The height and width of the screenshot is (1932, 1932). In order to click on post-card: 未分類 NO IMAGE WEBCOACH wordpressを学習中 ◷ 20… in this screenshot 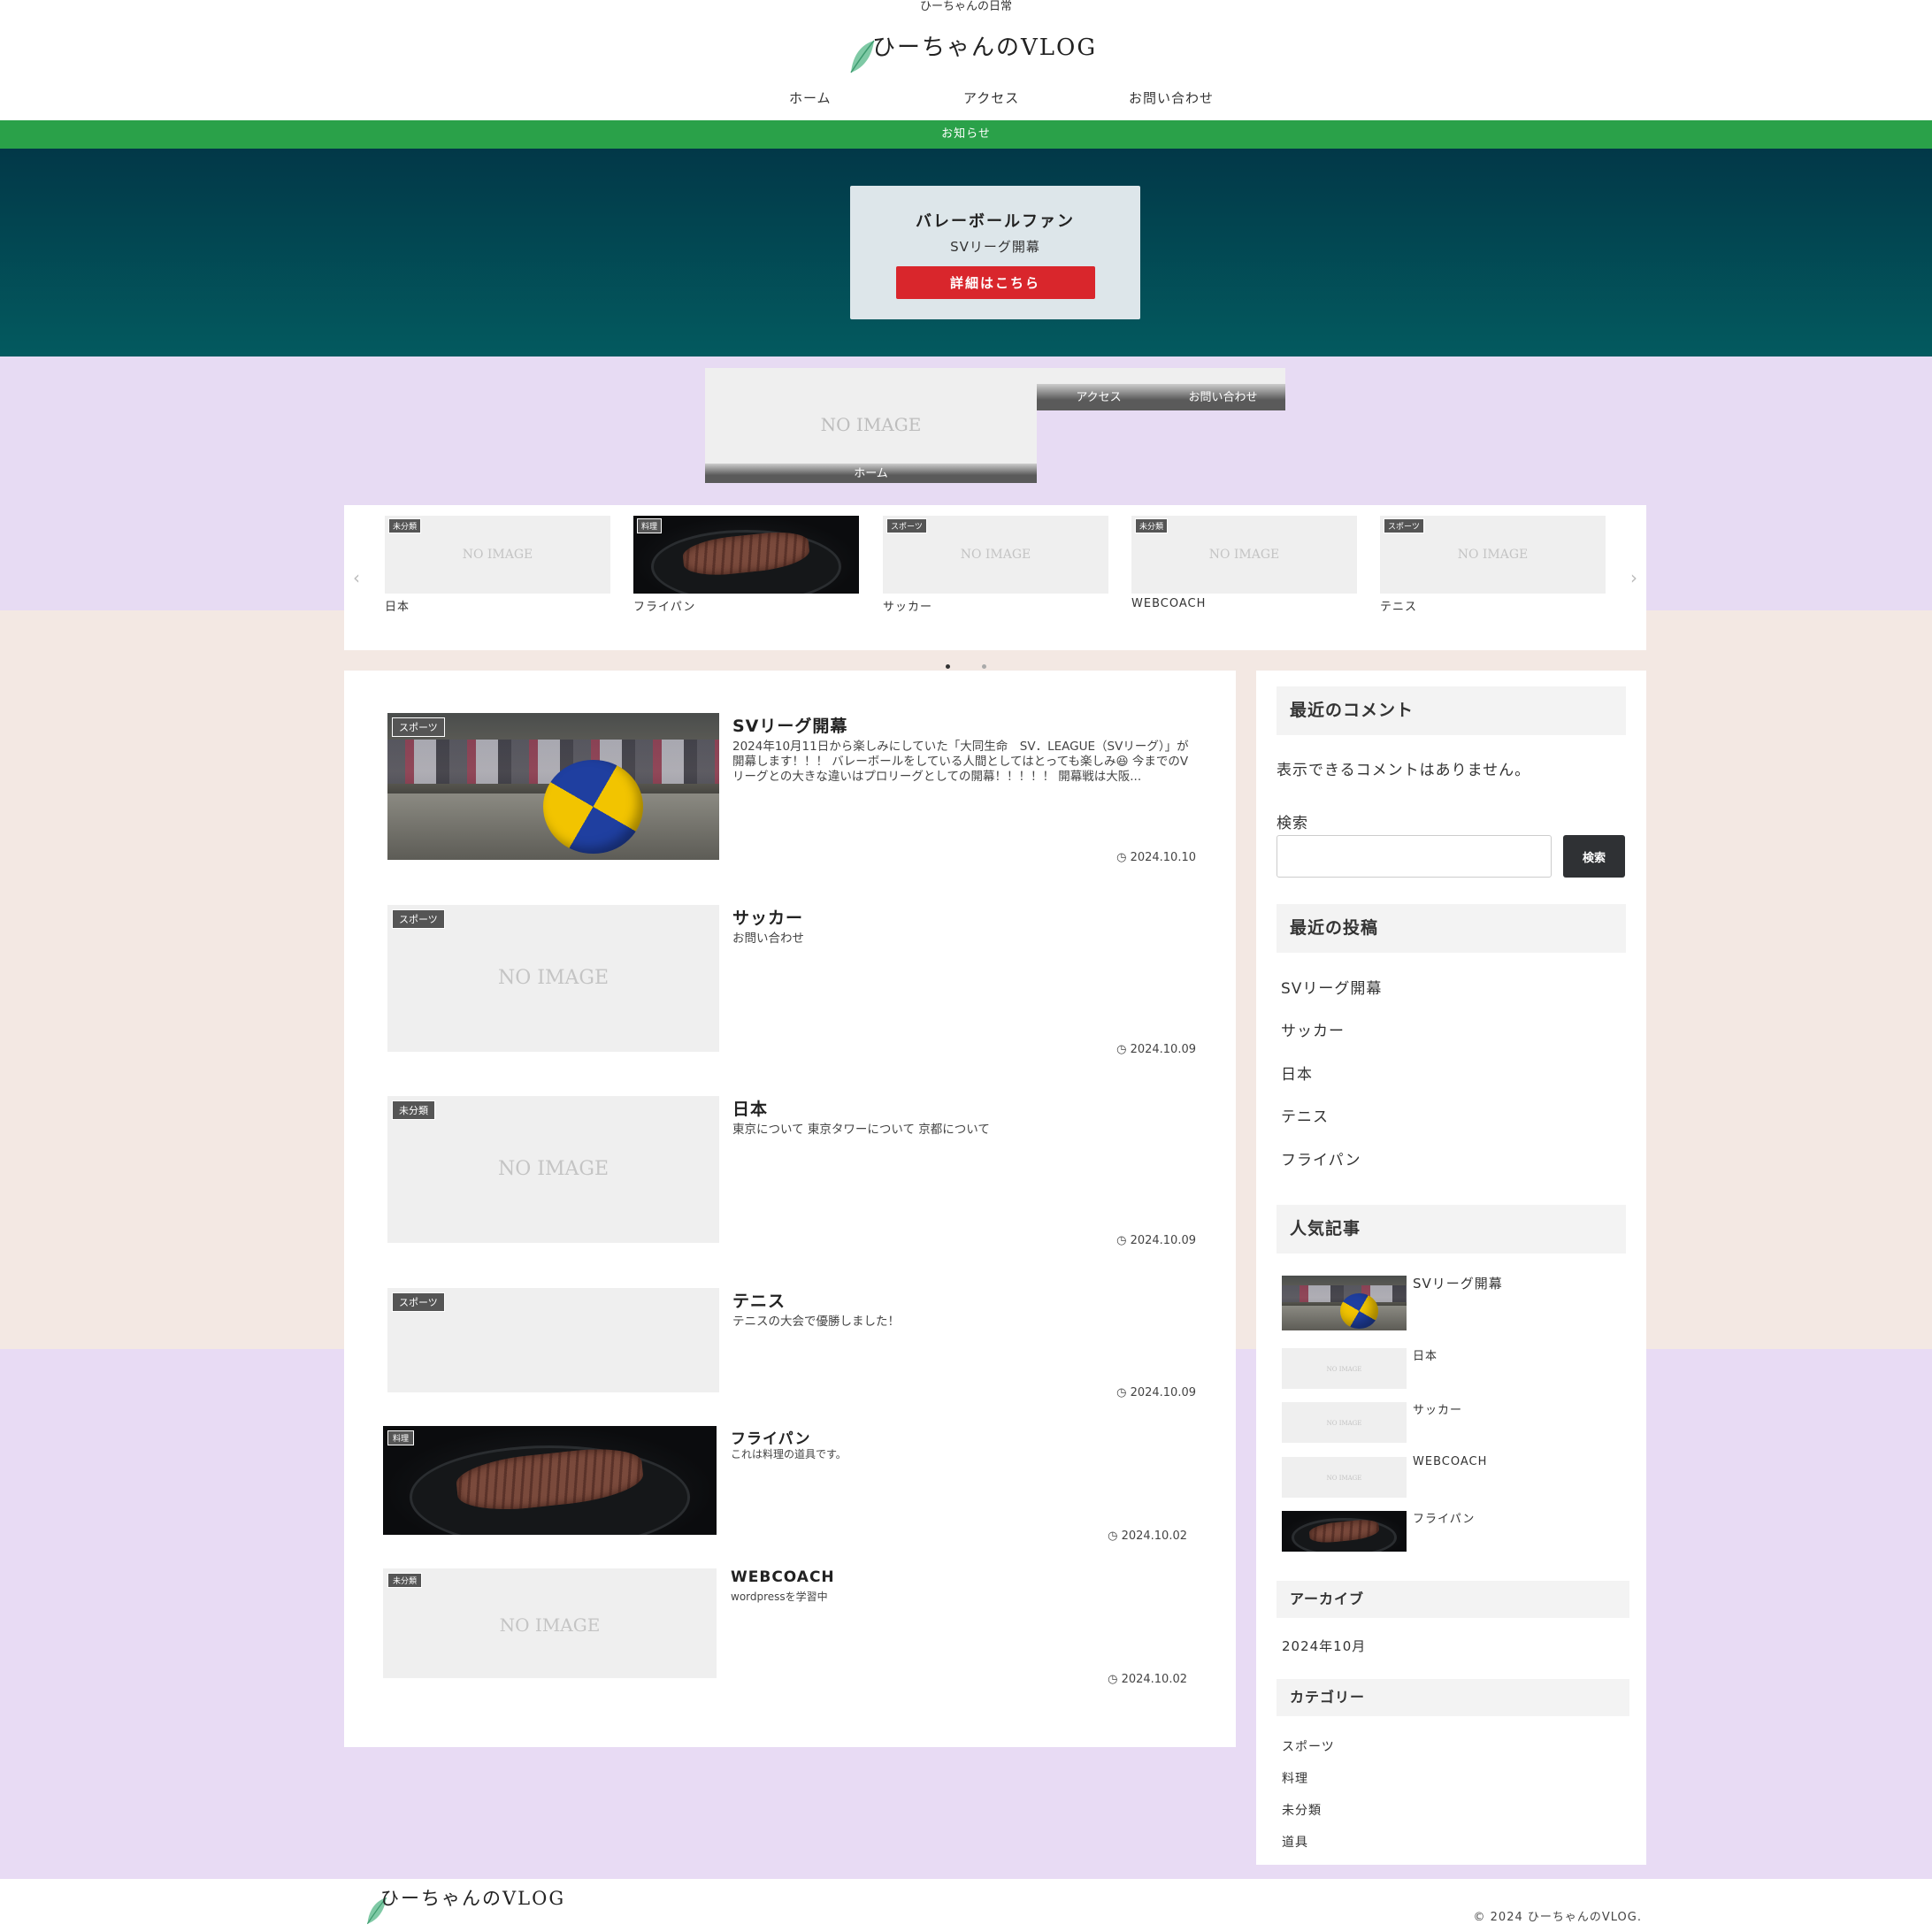, I will do `click(794, 1627)`.